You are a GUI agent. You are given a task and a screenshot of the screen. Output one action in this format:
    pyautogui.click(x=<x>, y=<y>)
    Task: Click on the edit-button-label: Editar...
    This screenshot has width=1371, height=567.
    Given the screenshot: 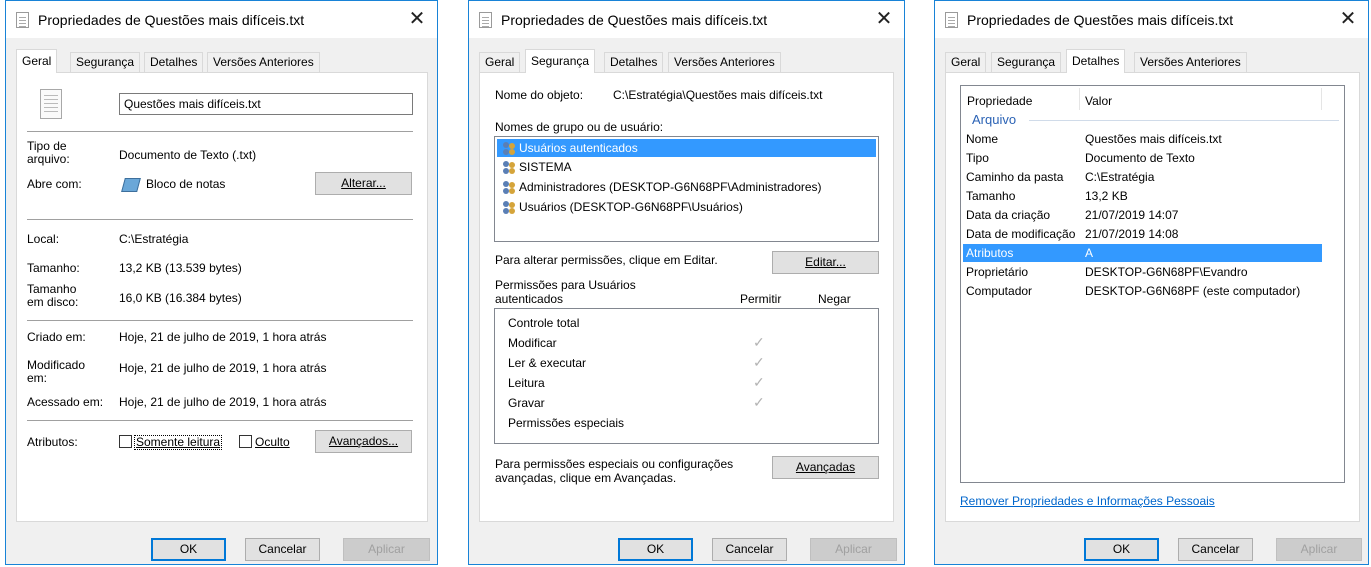 What is the action you would take?
    pyautogui.click(x=825, y=262)
    